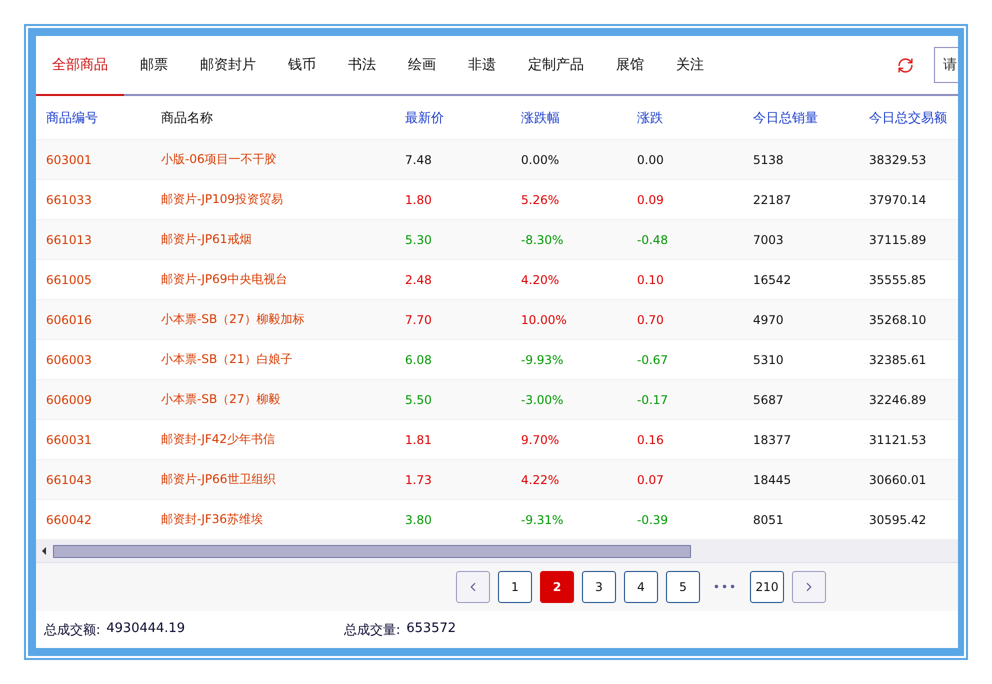  What do you see at coordinates (69, 239) in the screenshot?
I see `product-code: 661013` at bounding box center [69, 239].